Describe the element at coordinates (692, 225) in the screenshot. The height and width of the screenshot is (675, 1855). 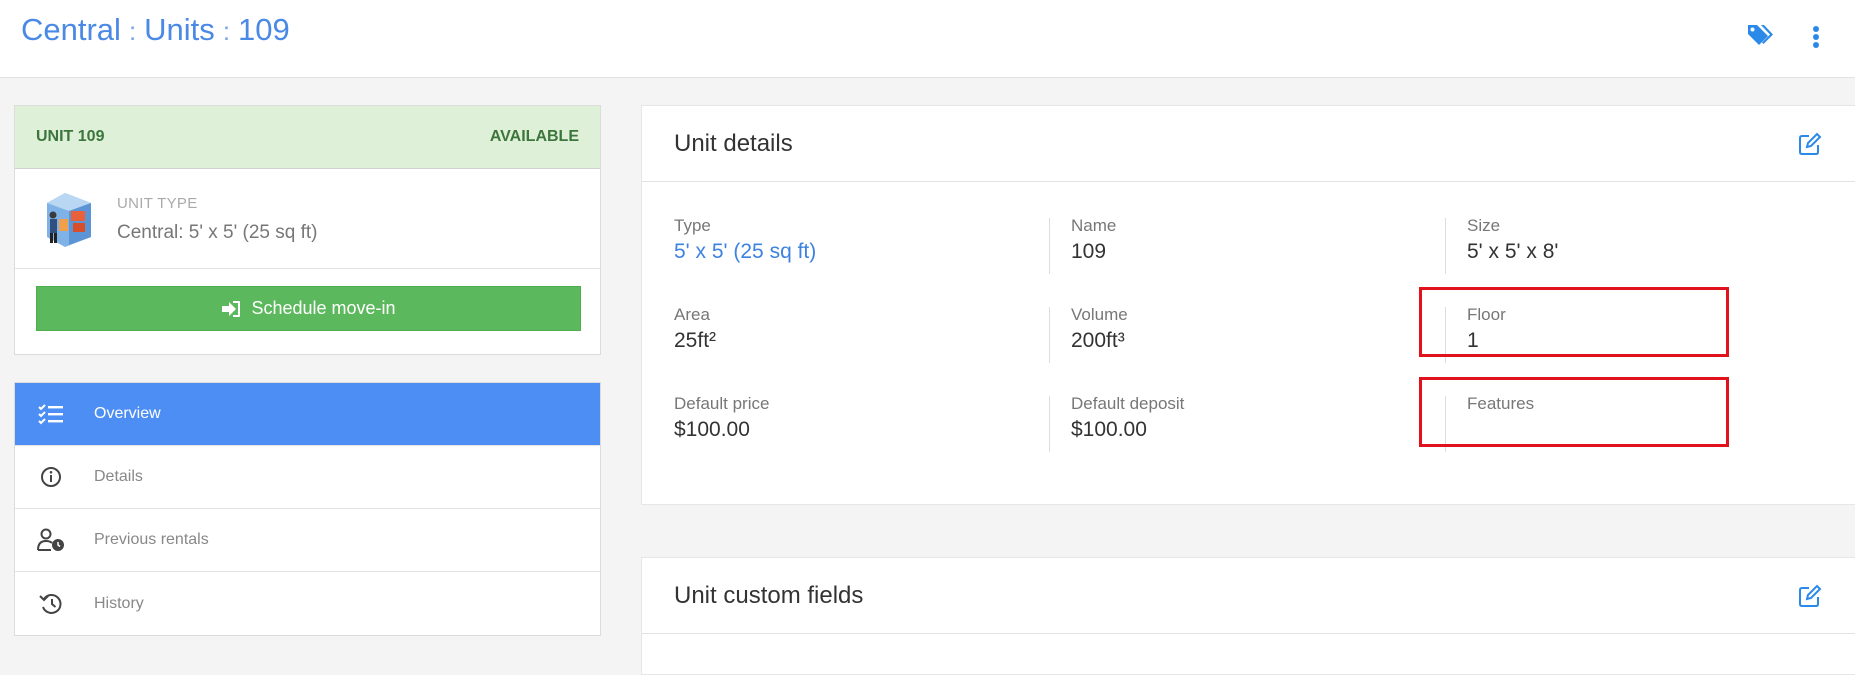
I see `field-label: Type` at that location.